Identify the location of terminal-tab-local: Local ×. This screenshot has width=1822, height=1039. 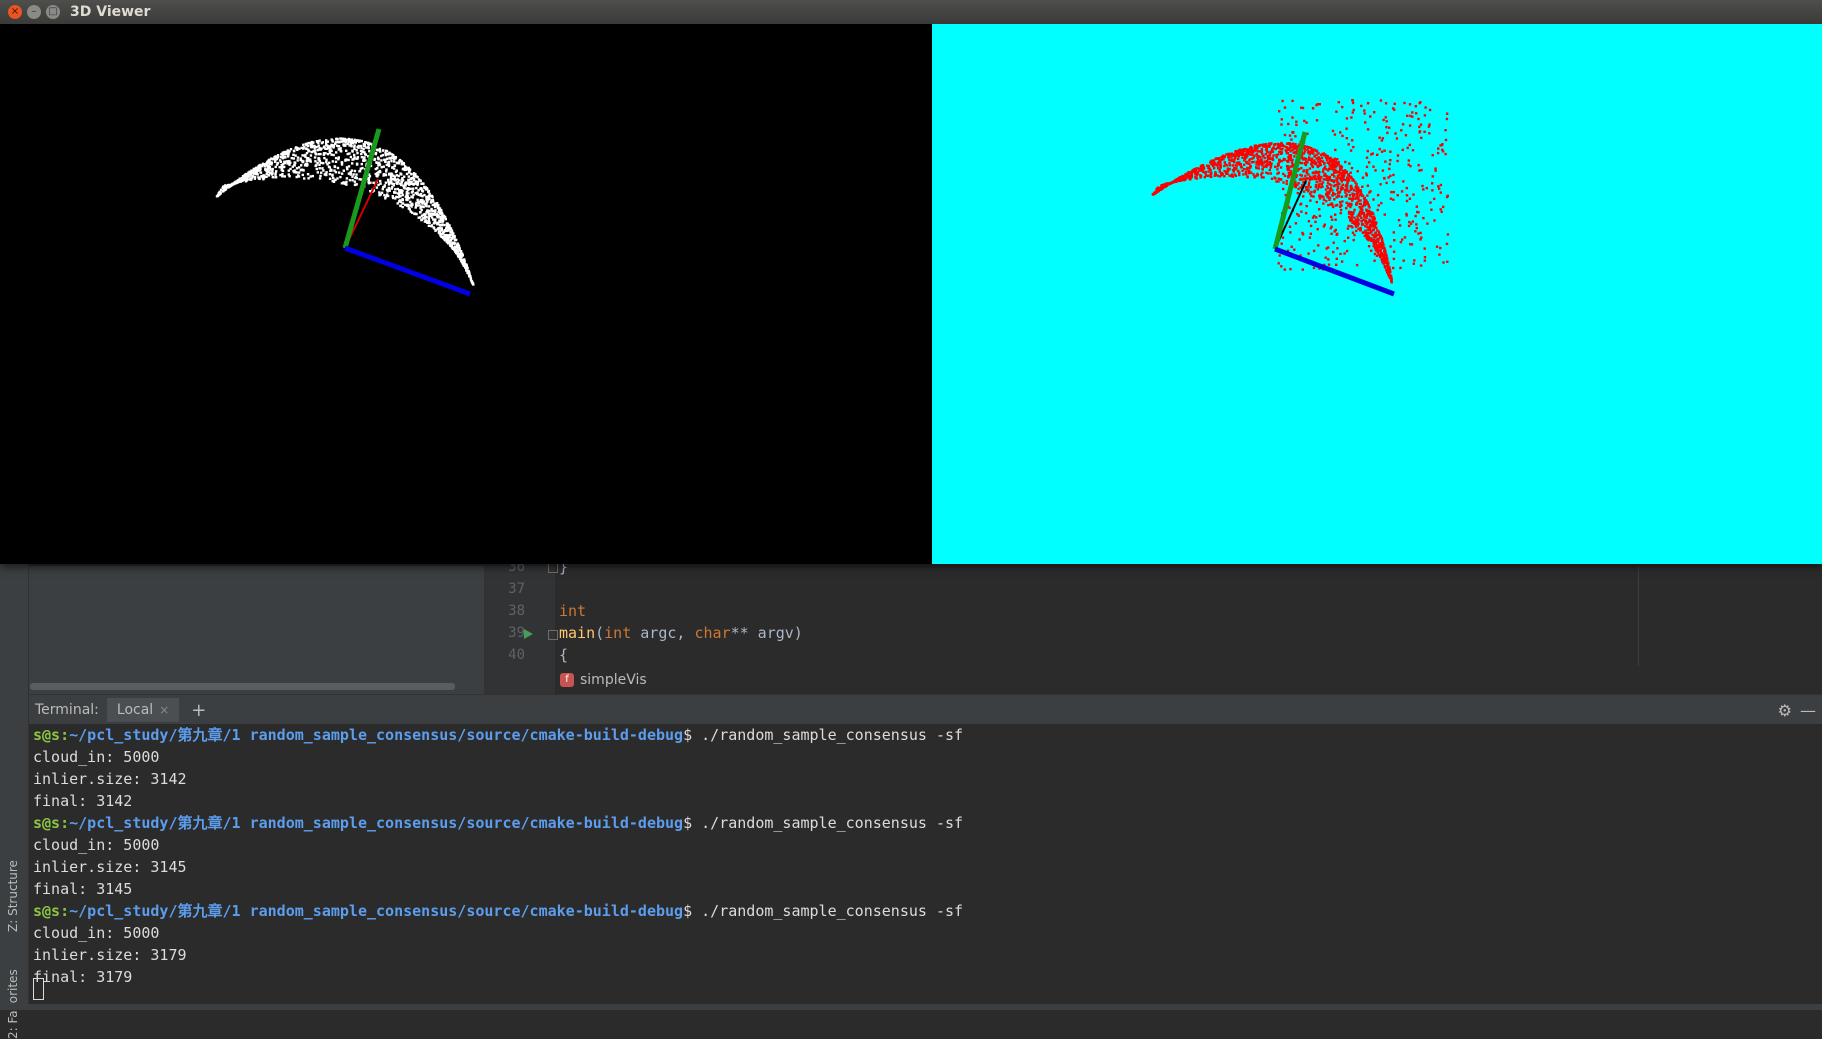
(143, 710).